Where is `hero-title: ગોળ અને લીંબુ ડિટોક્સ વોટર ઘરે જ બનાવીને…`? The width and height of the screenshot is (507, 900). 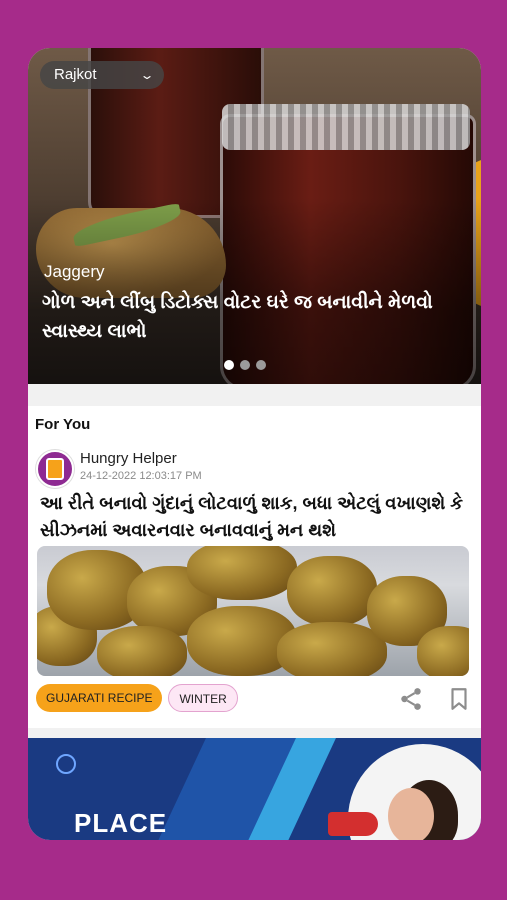 hero-title: ગોળ અને લીંબુ ડિટોક્સ વોટર ઘરે જ બનાવીને… is located at coordinates (252, 317).